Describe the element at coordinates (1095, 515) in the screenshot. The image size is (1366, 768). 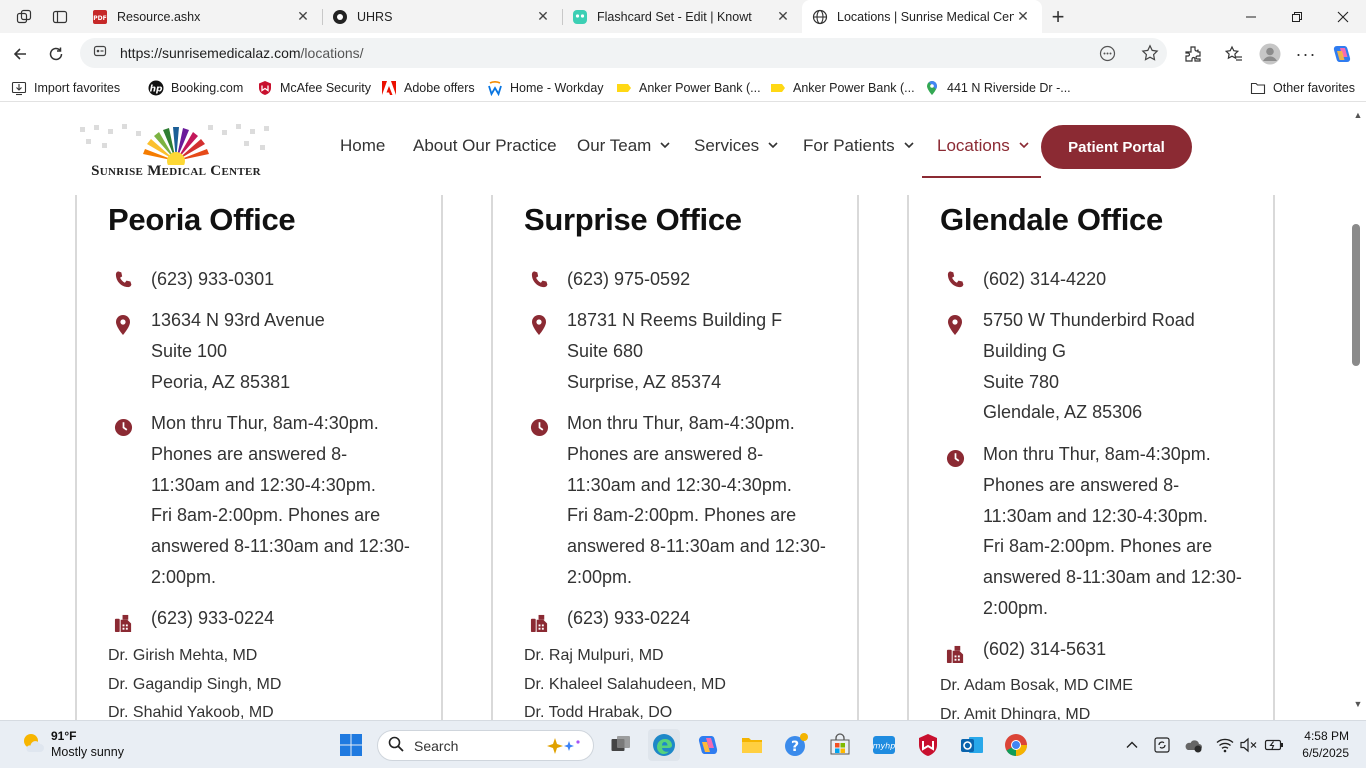
I see `hours-line: 11:30am and 12:30-4:30pm.` at that location.